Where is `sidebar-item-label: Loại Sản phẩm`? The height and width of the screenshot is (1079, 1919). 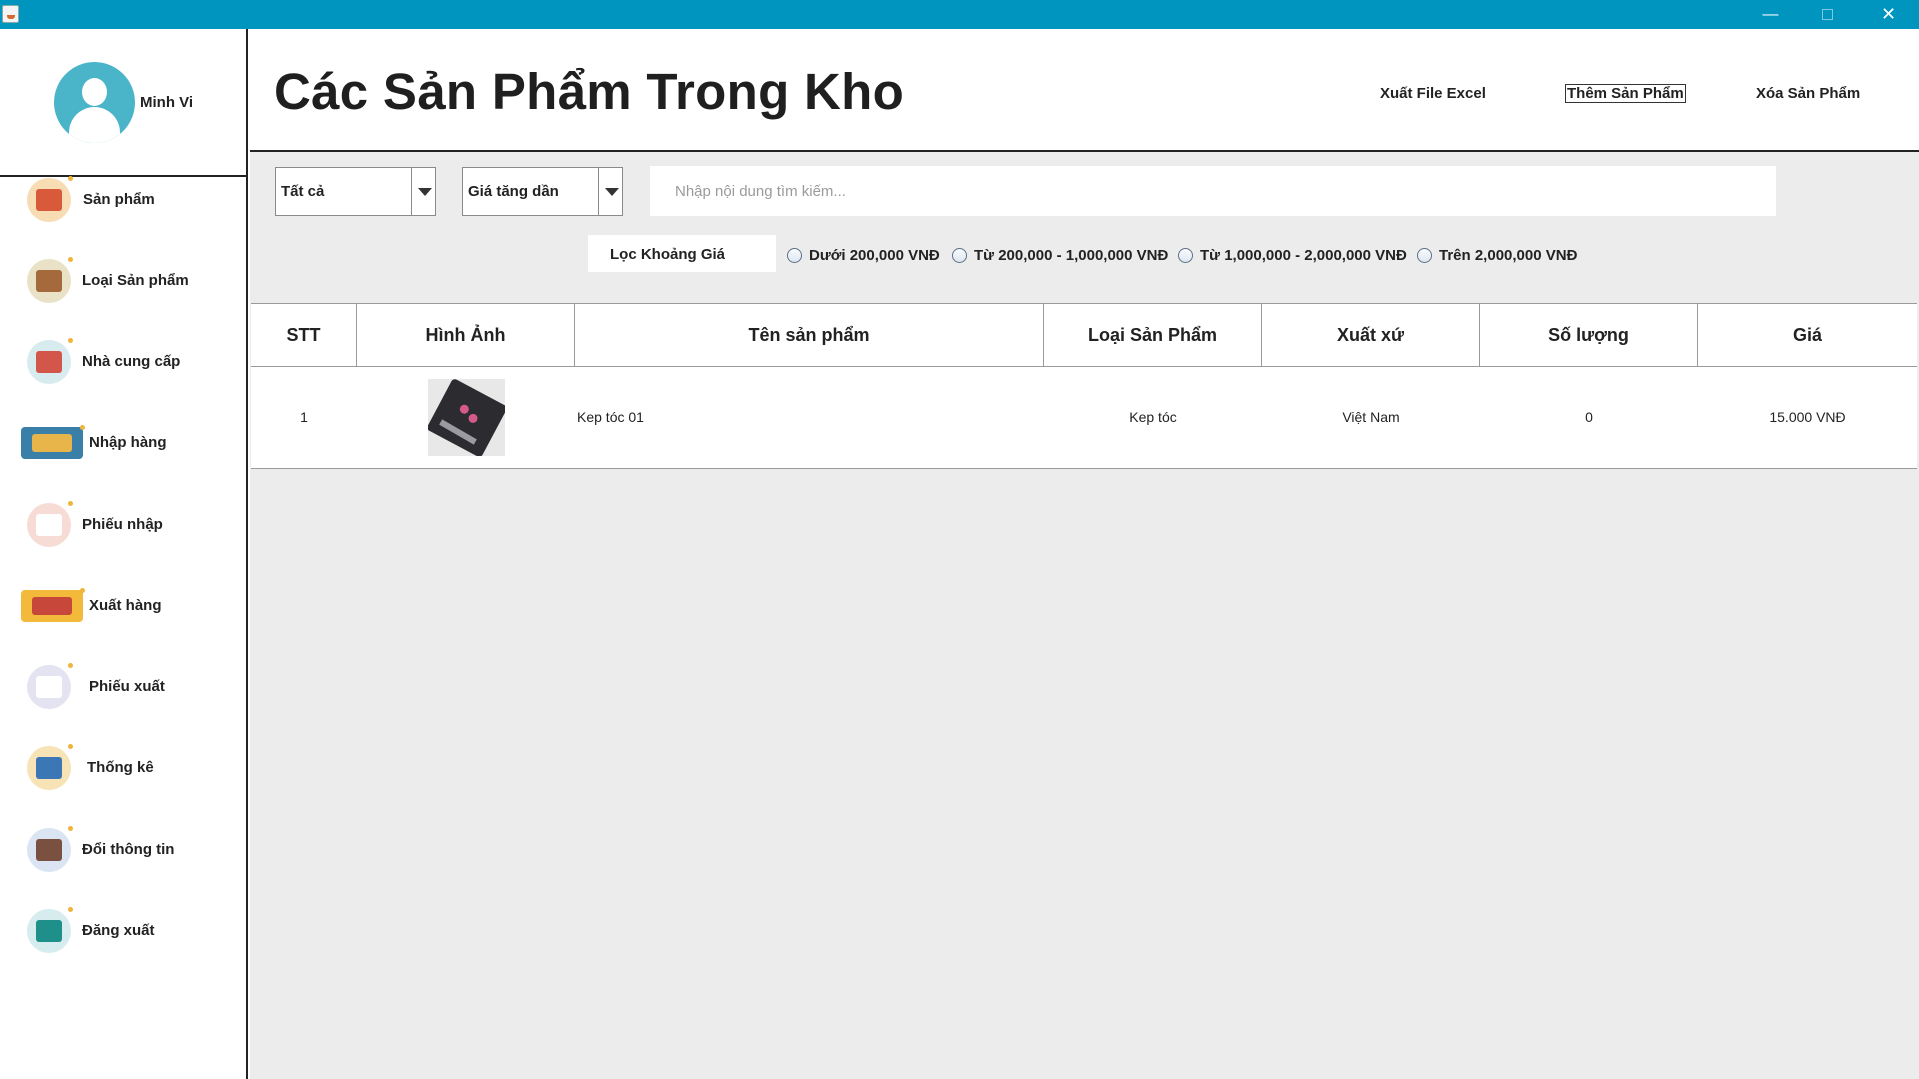 sidebar-item-label: Loại Sản phẩm is located at coordinates (135, 280).